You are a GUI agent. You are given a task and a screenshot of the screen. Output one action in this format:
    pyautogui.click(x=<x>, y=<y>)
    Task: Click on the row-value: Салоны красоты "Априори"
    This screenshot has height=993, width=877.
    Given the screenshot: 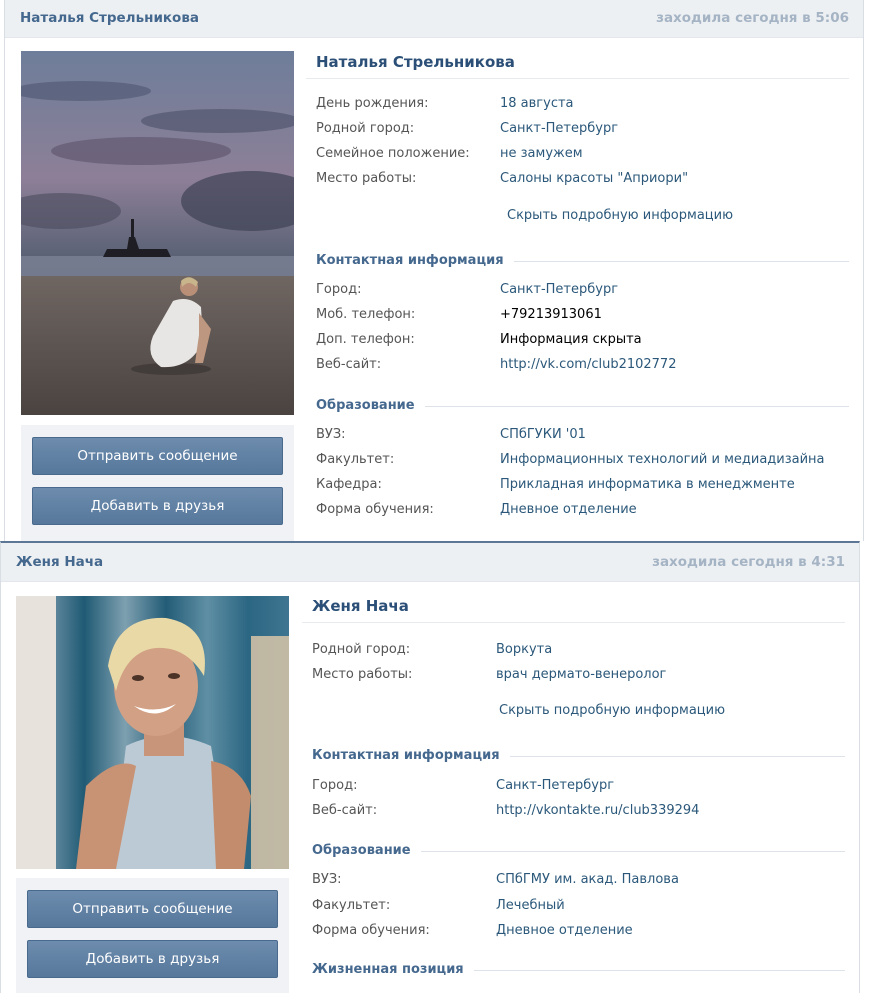 What is the action you would take?
    pyautogui.click(x=594, y=179)
    